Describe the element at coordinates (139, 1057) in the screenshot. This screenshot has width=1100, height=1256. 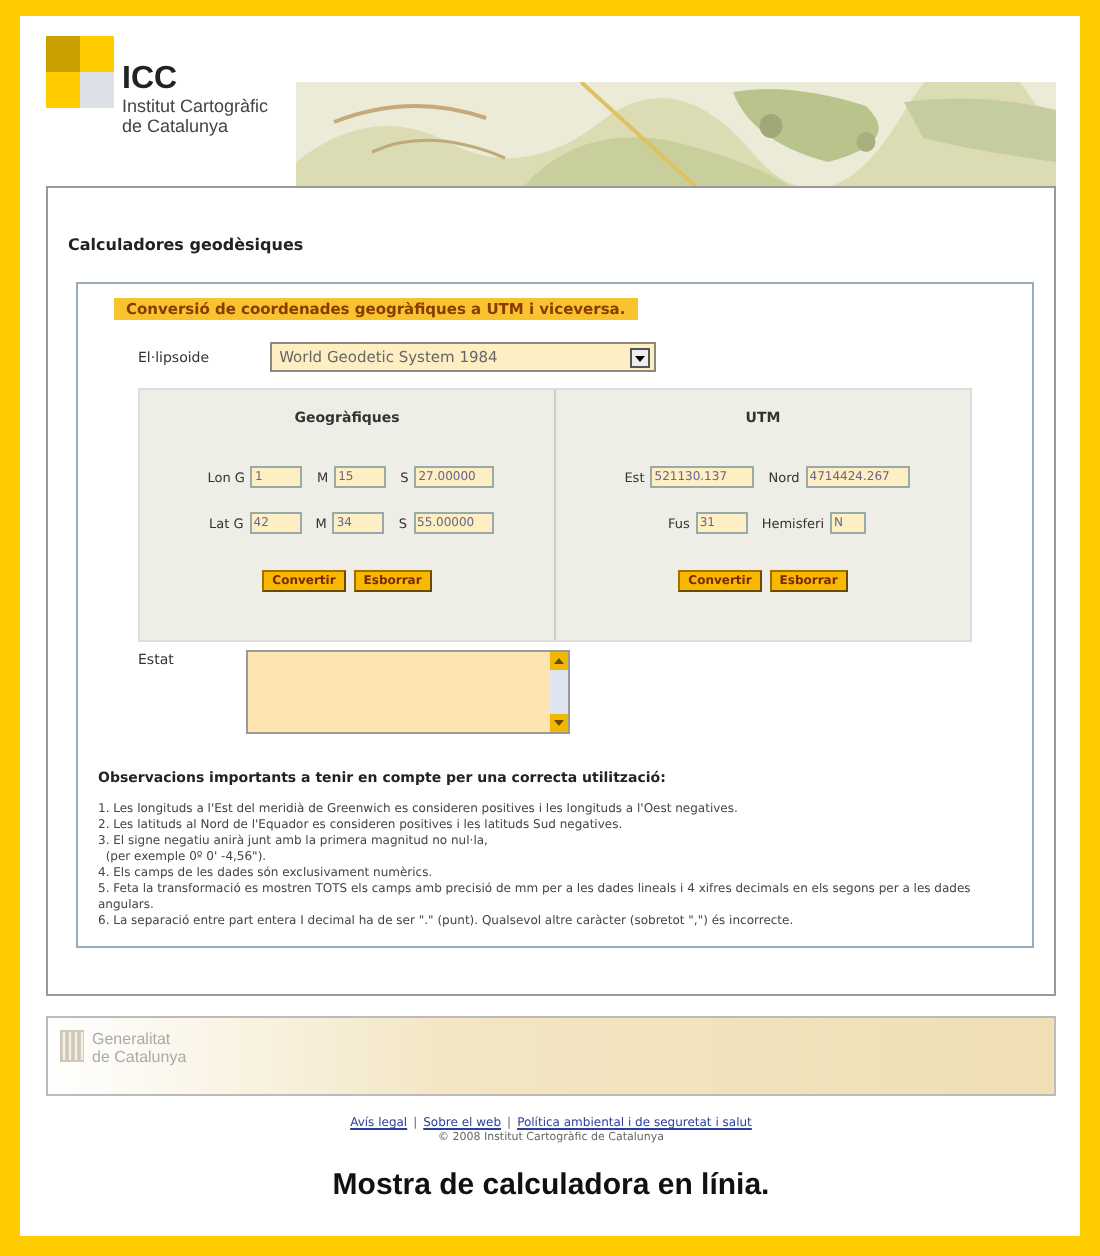
I see `brand-name: de Catalunya` at that location.